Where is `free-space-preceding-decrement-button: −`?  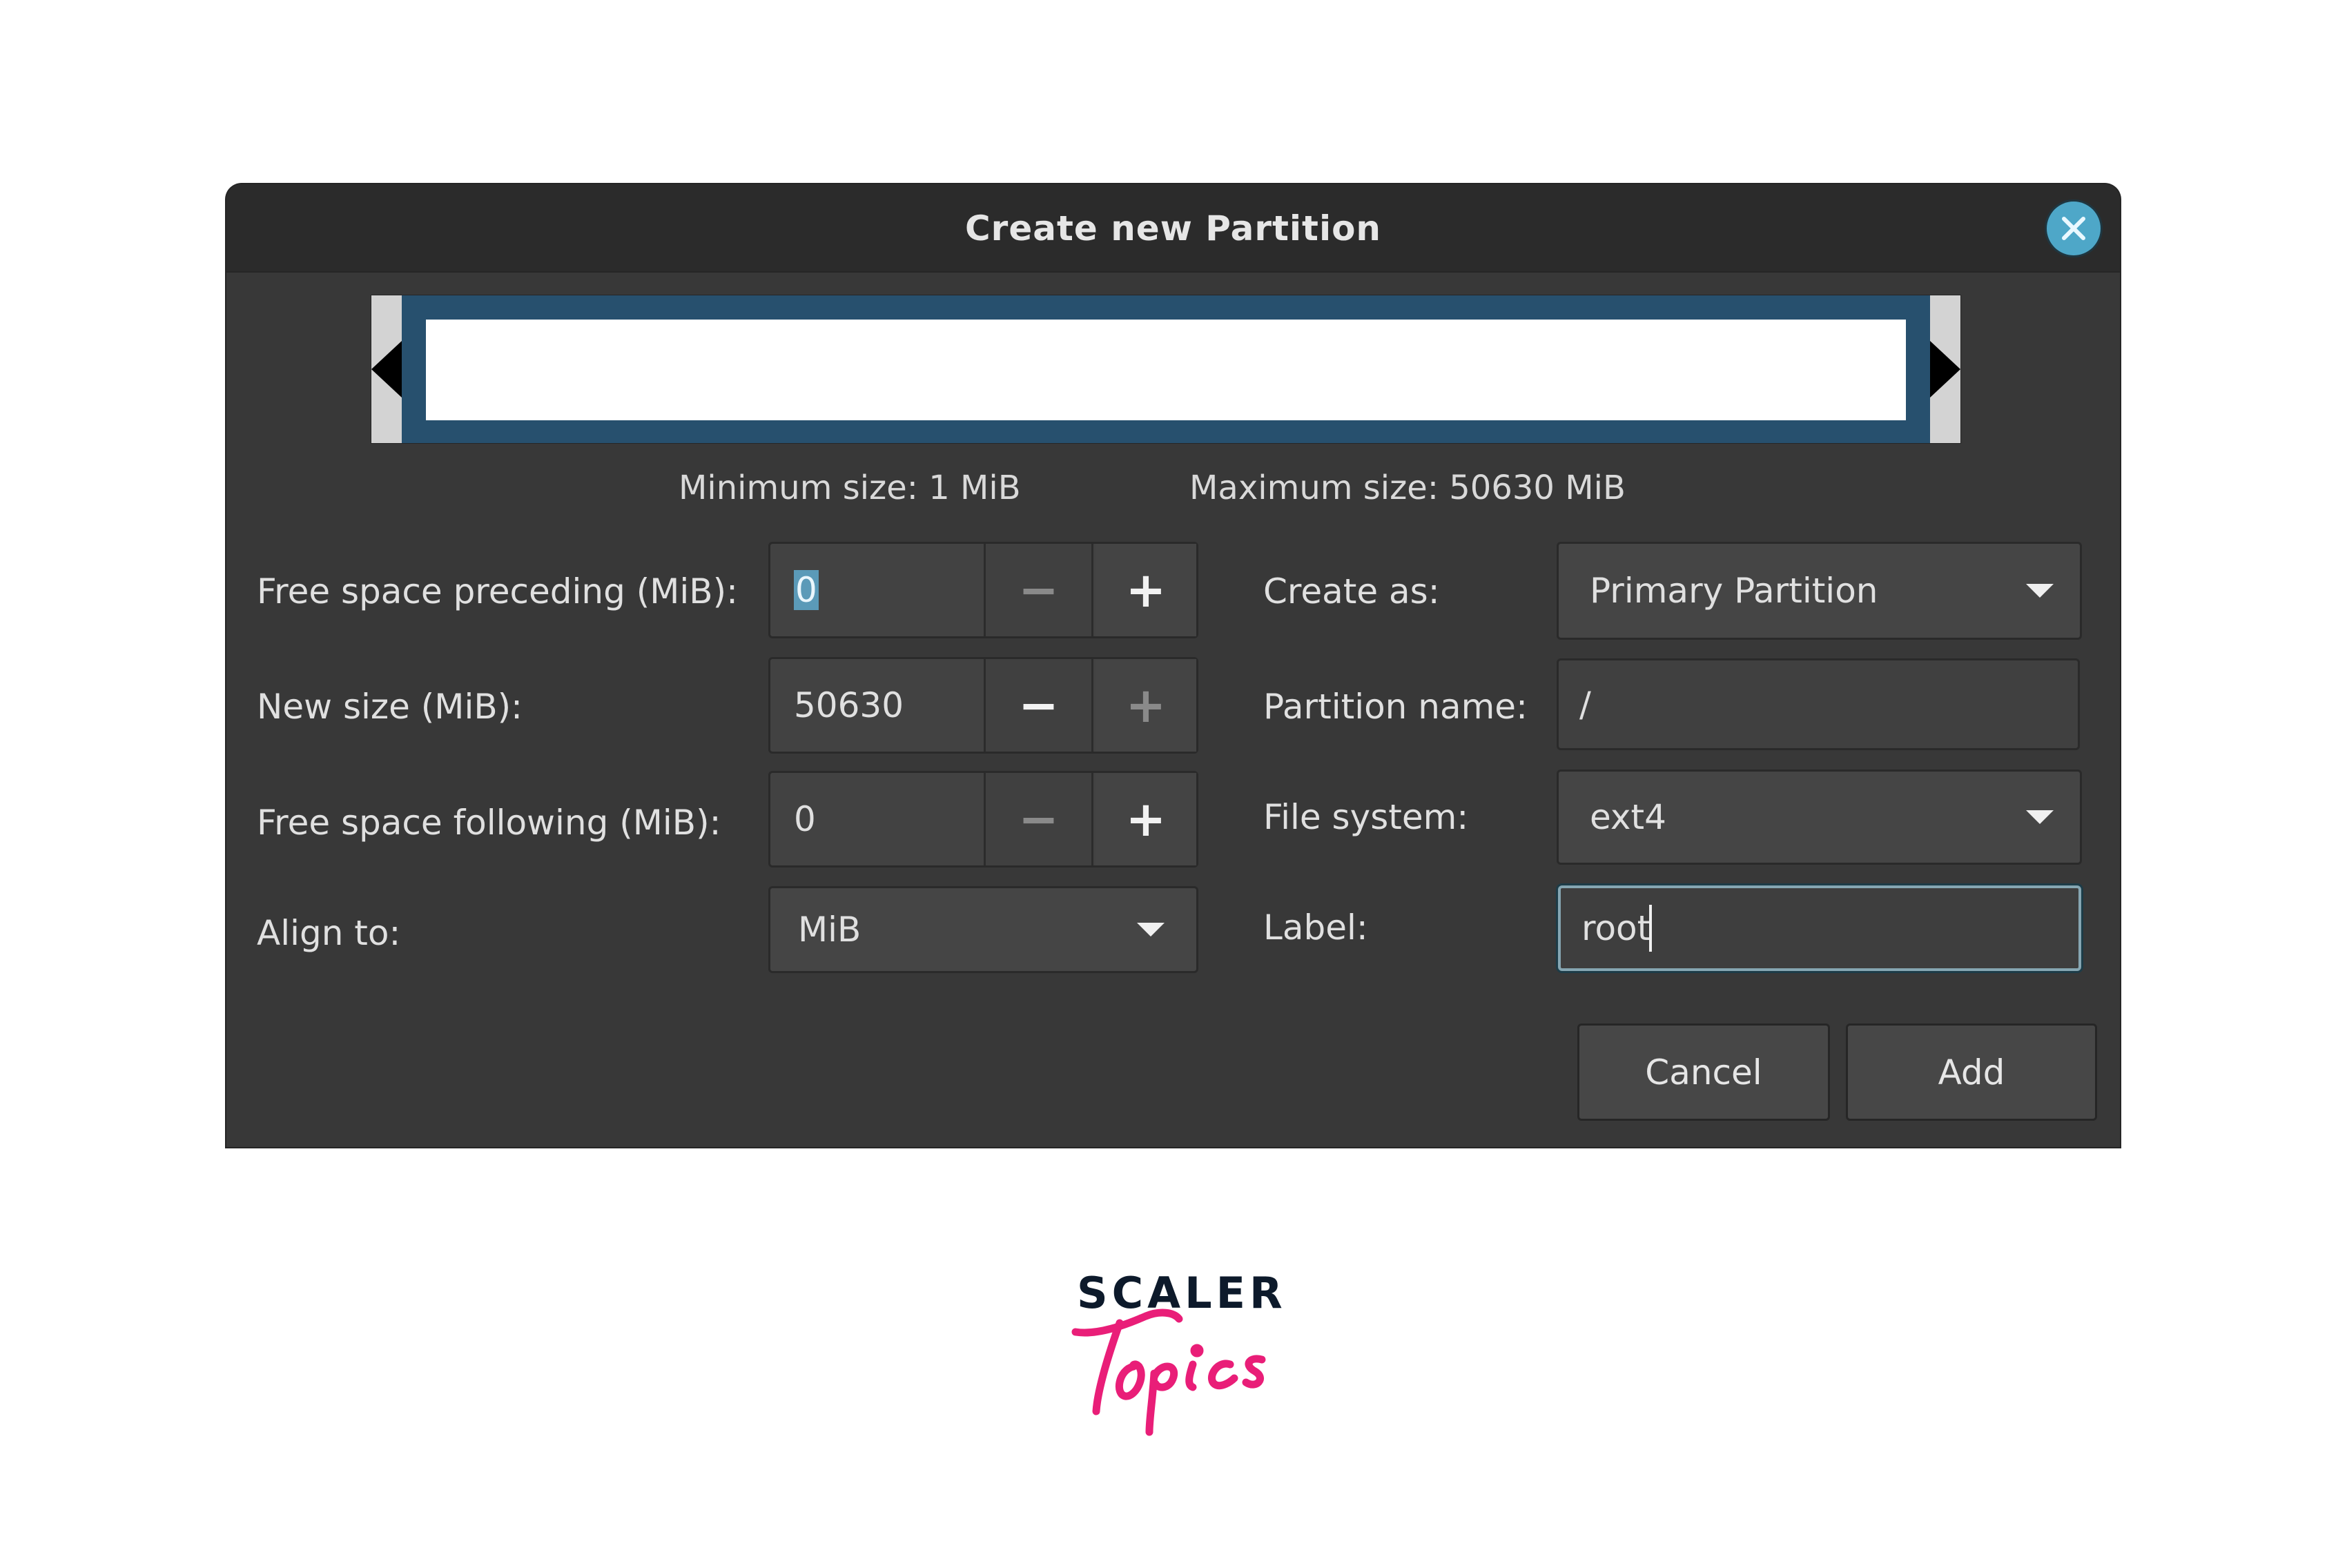
free-space-preceding-decrement-button: − is located at coordinates (1039, 590).